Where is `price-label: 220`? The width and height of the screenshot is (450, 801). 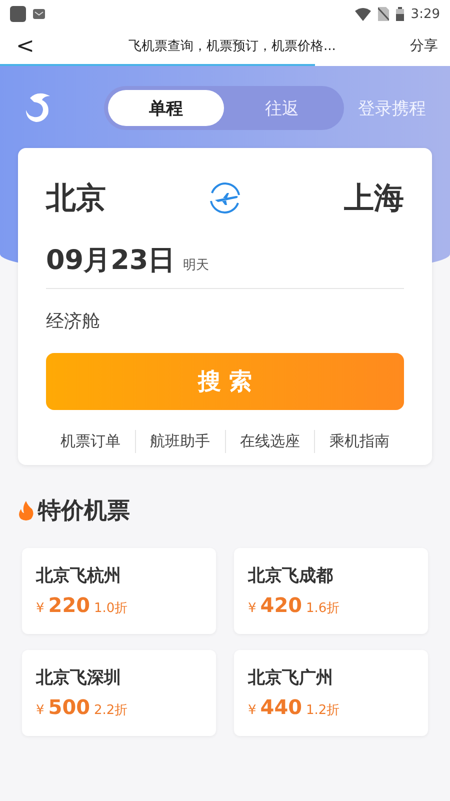
price-label: 220 is located at coordinates (69, 605).